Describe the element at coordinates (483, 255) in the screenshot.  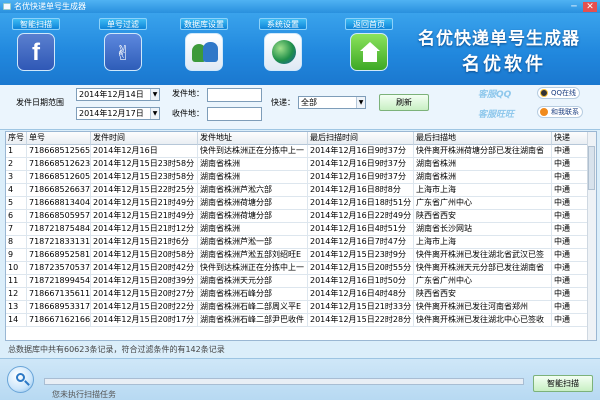
I see `table-cell: 快件离开株洲已发往湖北省武汉已签` at that location.